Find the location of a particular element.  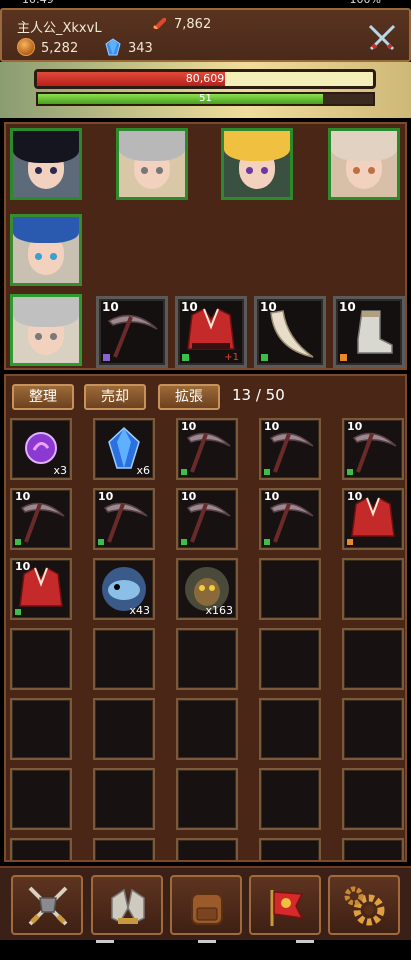

system-back-button is located at coordinates (105, 941).